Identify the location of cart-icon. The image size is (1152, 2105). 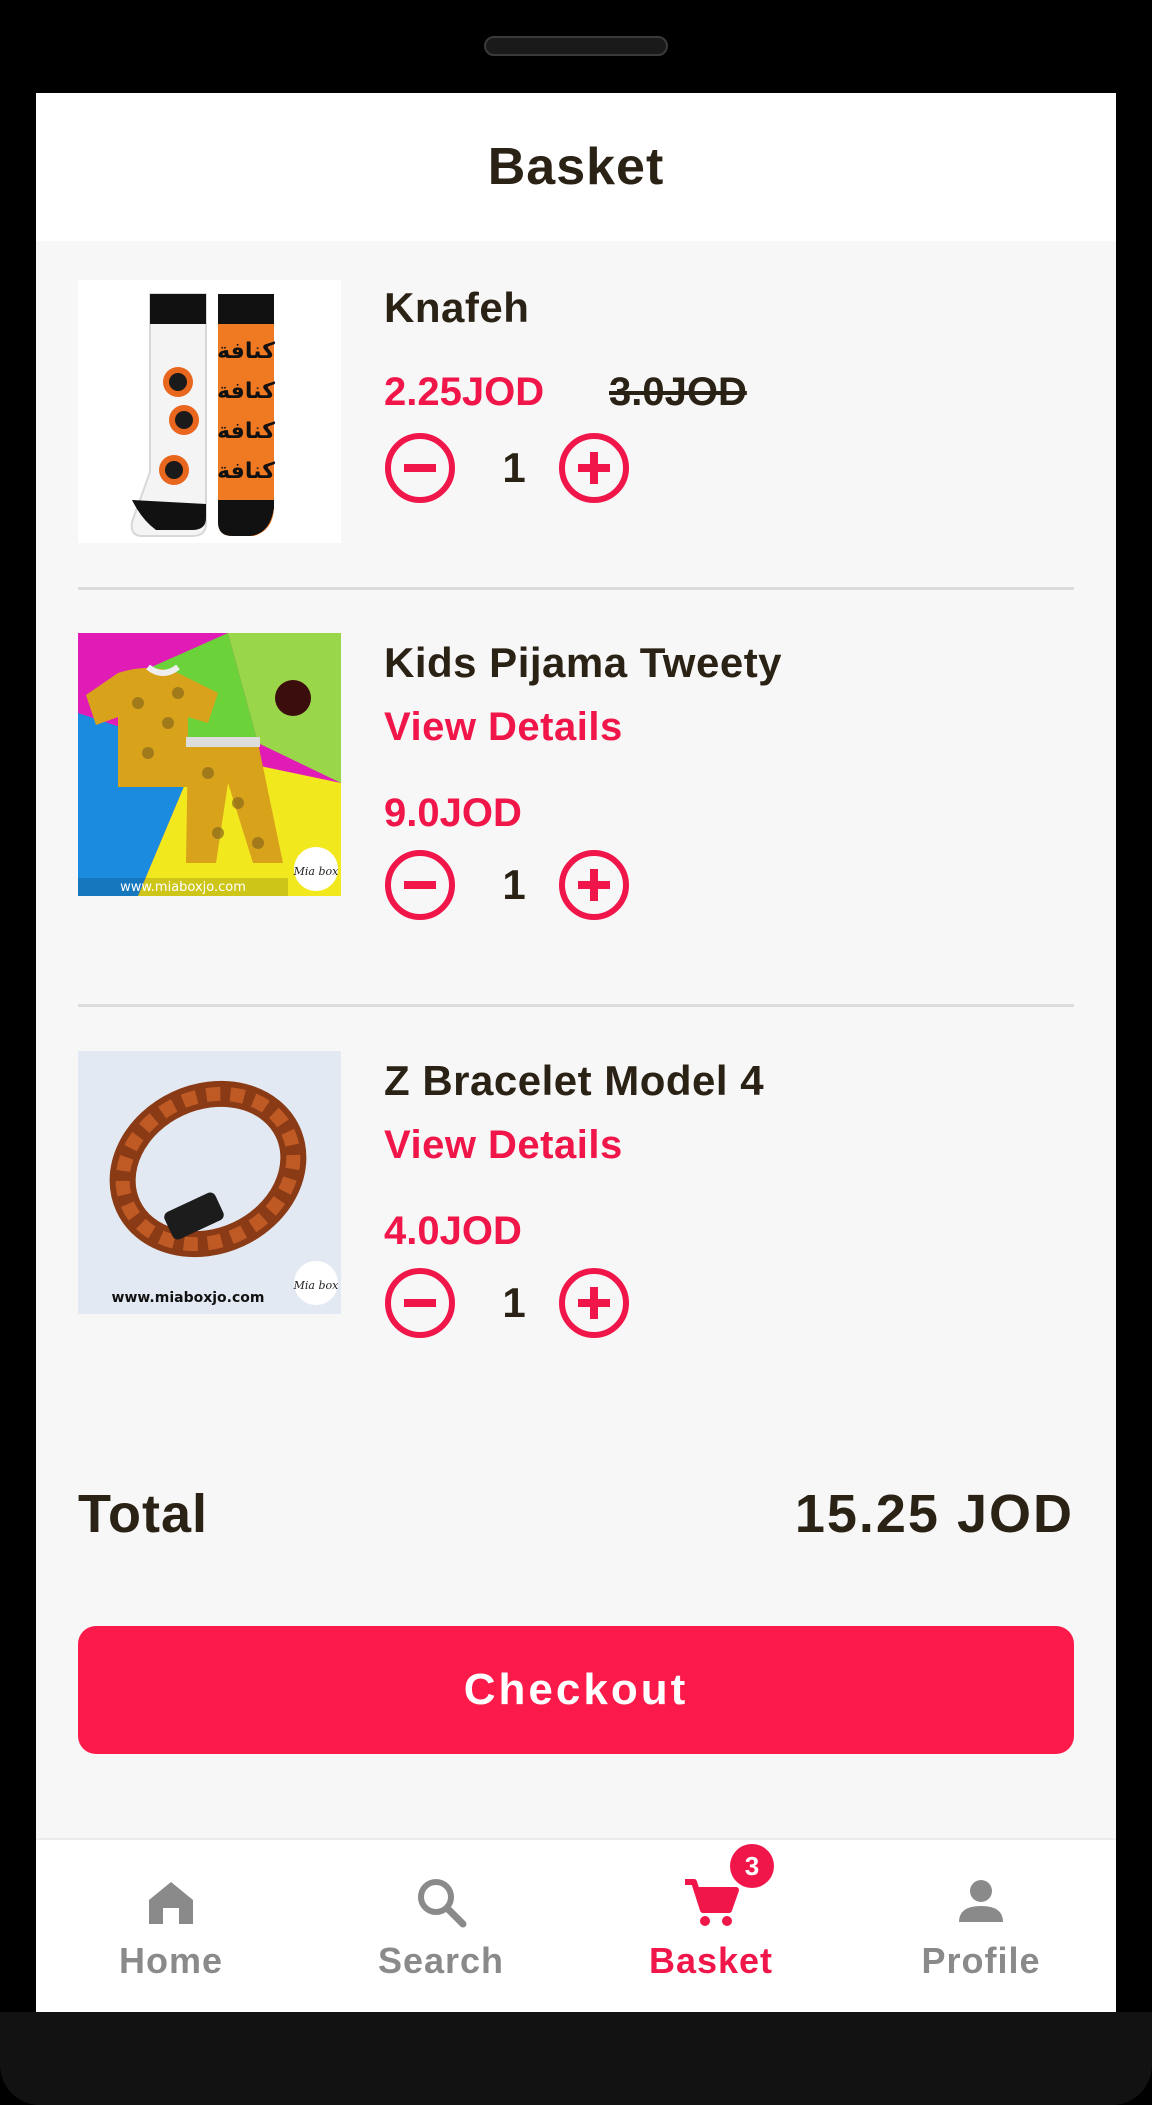
(712, 1902).